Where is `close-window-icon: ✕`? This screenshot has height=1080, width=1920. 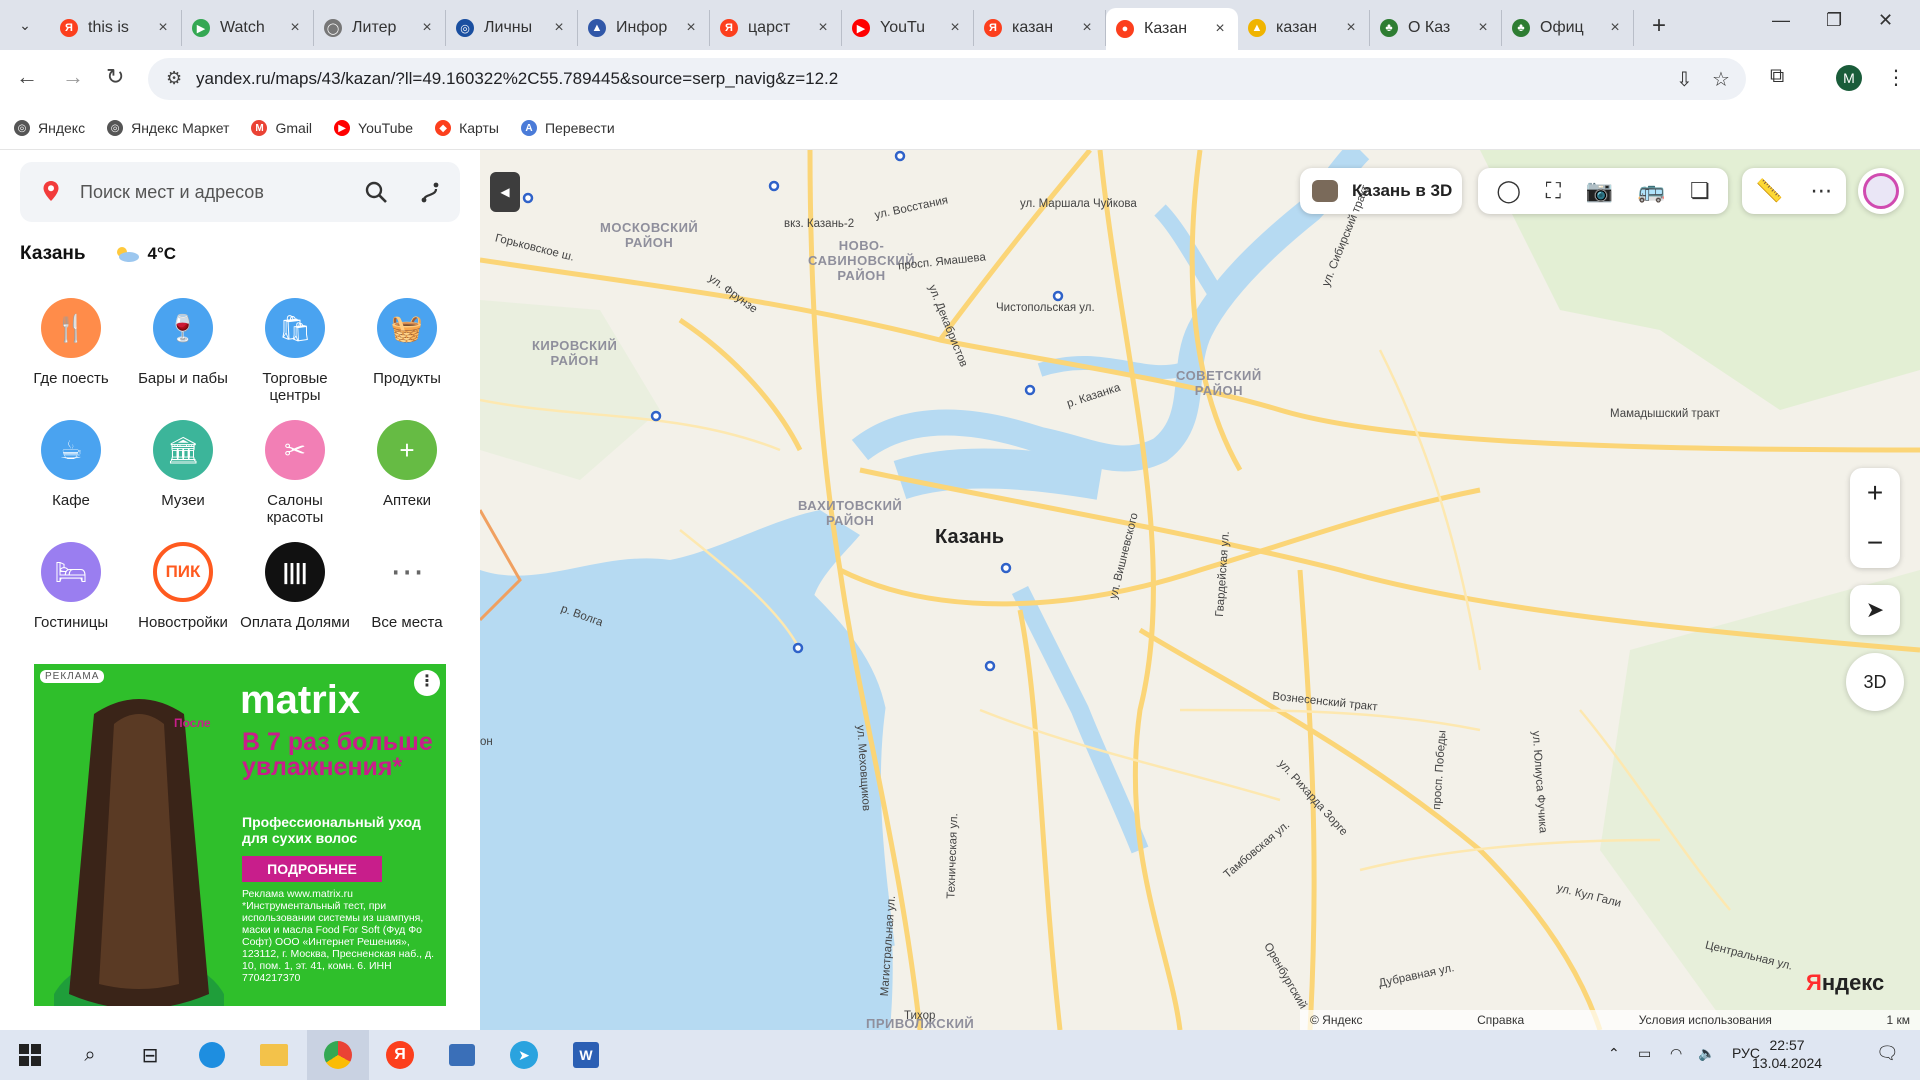 close-window-icon: ✕ is located at coordinates (1885, 20).